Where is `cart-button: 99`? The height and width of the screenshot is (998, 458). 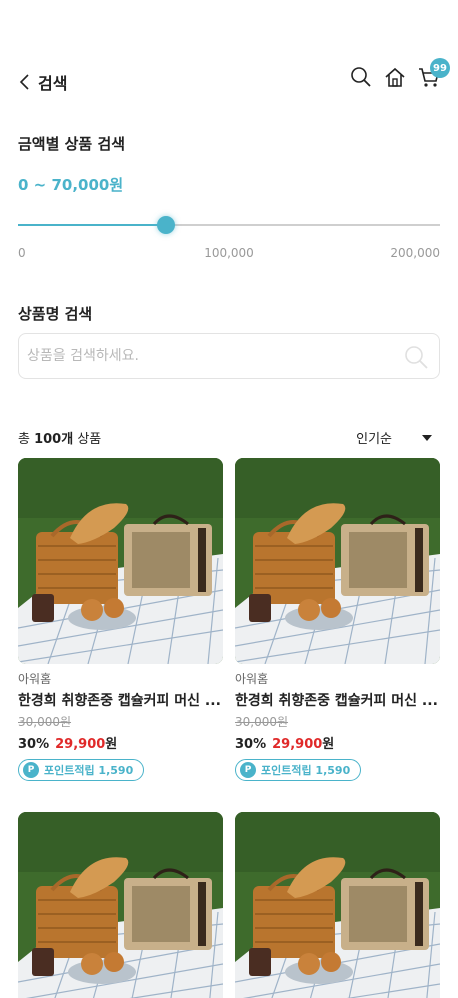 cart-button: 99 is located at coordinates (434, 73).